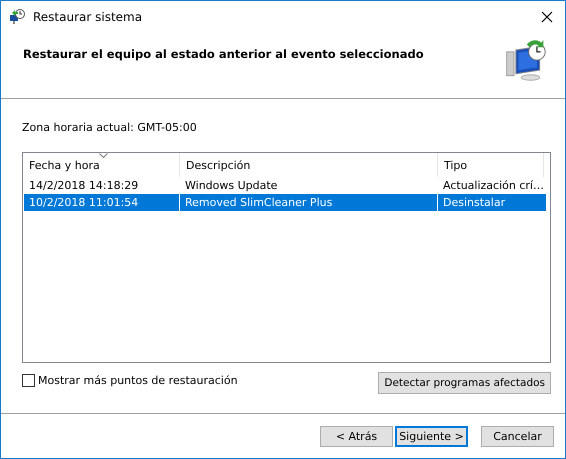 The width and height of the screenshot is (566, 459). I want to click on restore-icon, so click(17, 17).